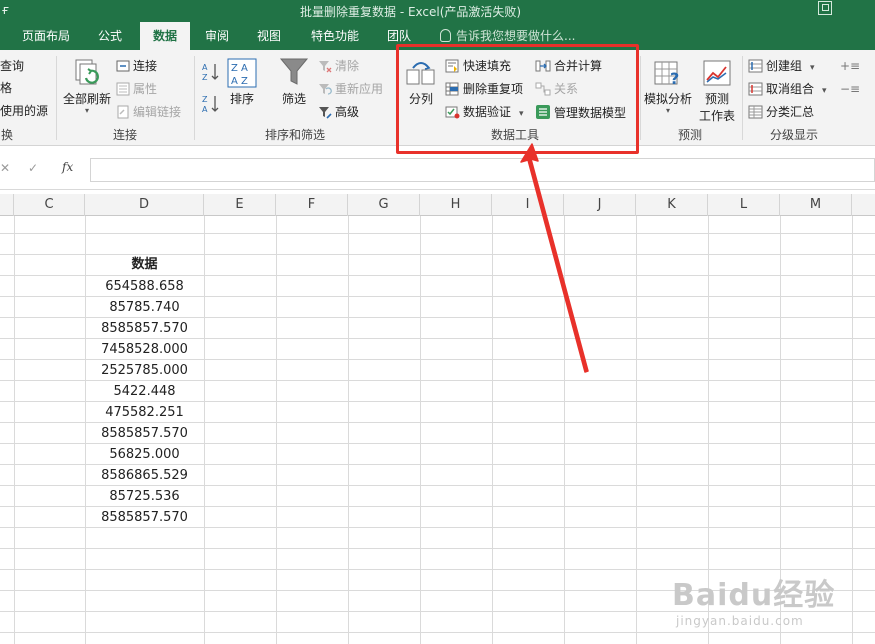 Image resolution: width=875 pixels, height=644 pixels. Describe the element at coordinates (148, 112) in the screenshot. I see `edit-links-button: 编辑链接` at that location.